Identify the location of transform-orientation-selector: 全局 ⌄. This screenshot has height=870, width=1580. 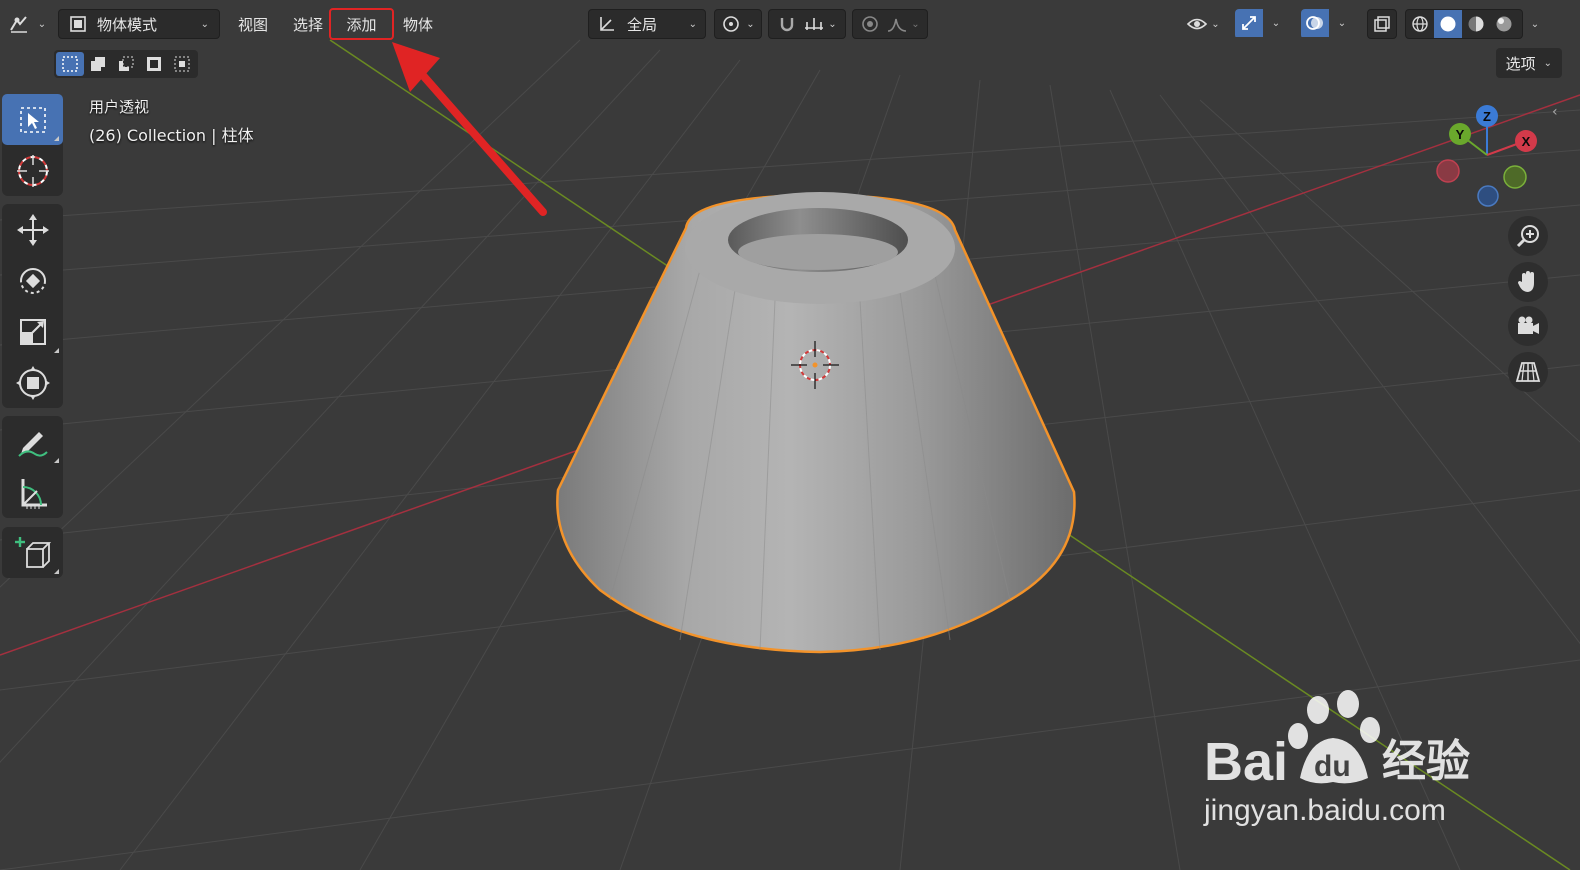
(647, 24).